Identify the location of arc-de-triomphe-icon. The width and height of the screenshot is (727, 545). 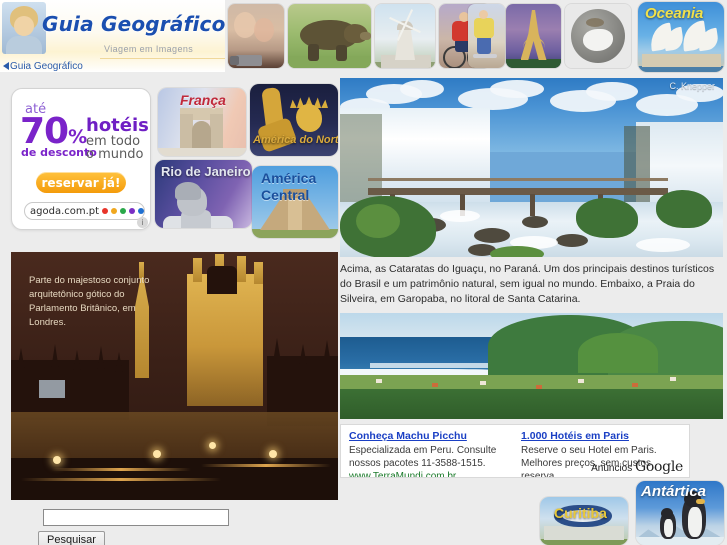
(202, 122).